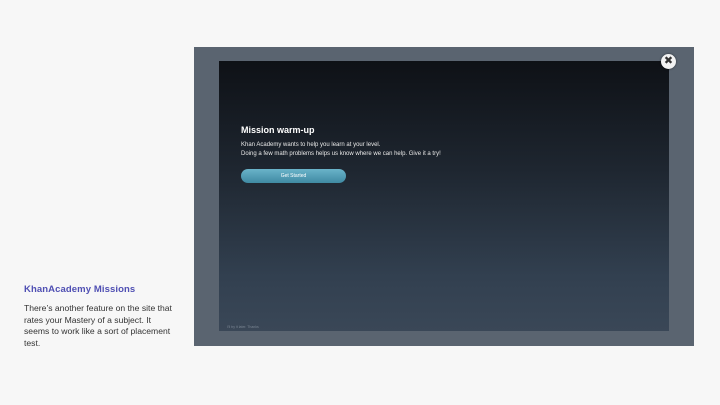 The height and width of the screenshot is (405, 720). I want to click on try-later-link: I'll try it later. Thanks, so click(243, 327).